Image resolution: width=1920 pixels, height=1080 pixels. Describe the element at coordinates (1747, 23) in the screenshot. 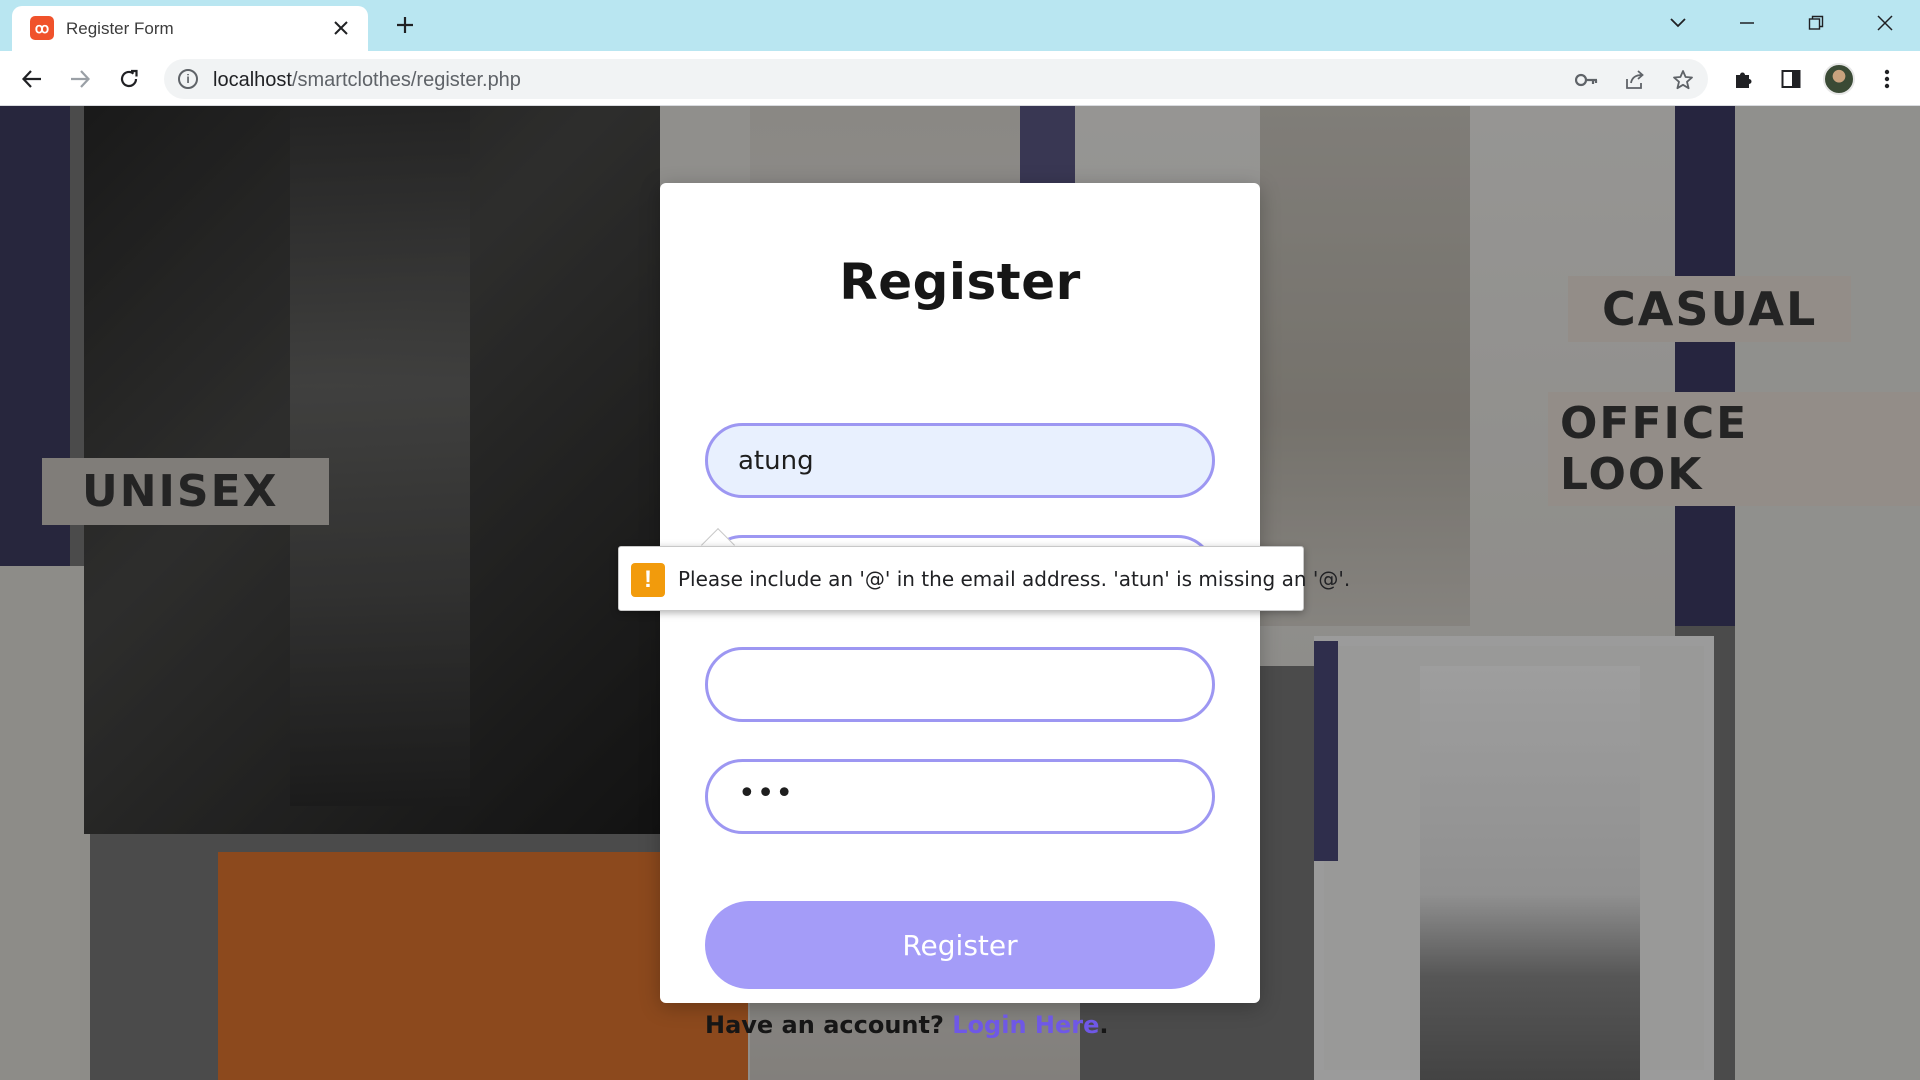

I see `minimize-window-icon` at that location.